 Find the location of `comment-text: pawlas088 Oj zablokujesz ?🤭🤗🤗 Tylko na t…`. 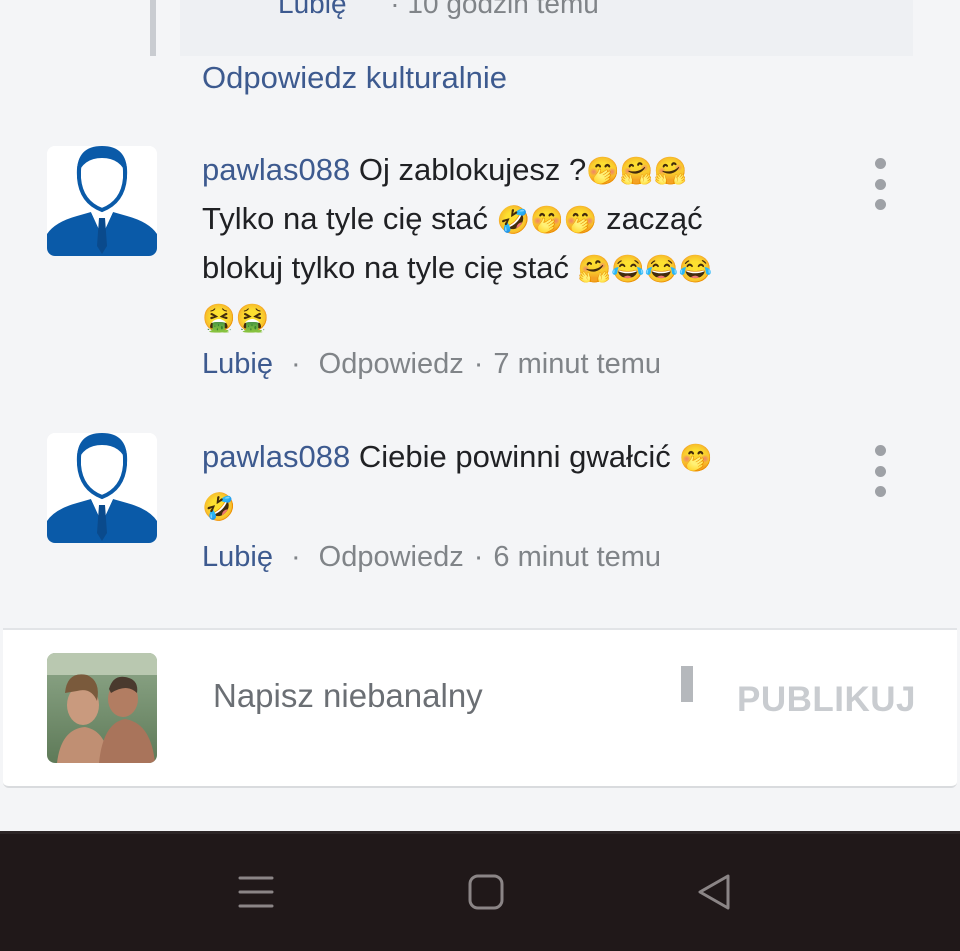

comment-text: pawlas088 Oj zablokujesz ?🤭🤗🤗 Tylko na t… is located at coordinates (457, 242).